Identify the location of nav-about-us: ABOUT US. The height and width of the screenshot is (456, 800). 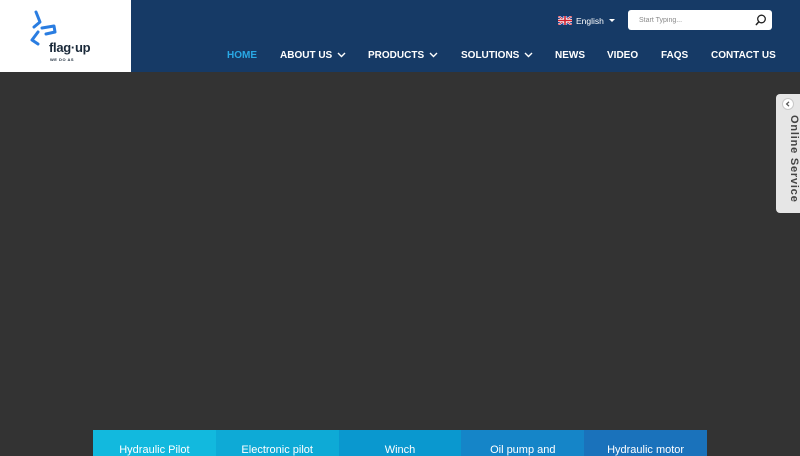
(313, 55).